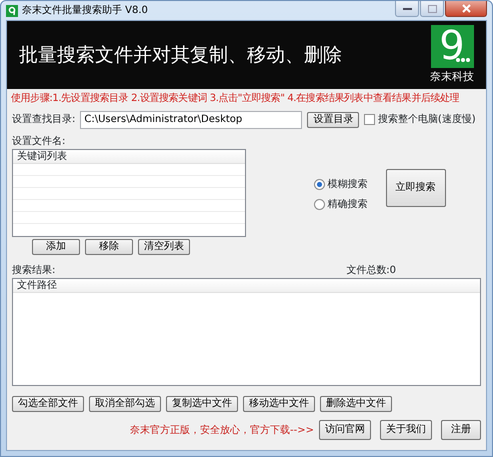  What do you see at coordinates (333, 120) in the screenshot?
I see `set-directory-button: 设置目录` at bounding box center [333, 120].